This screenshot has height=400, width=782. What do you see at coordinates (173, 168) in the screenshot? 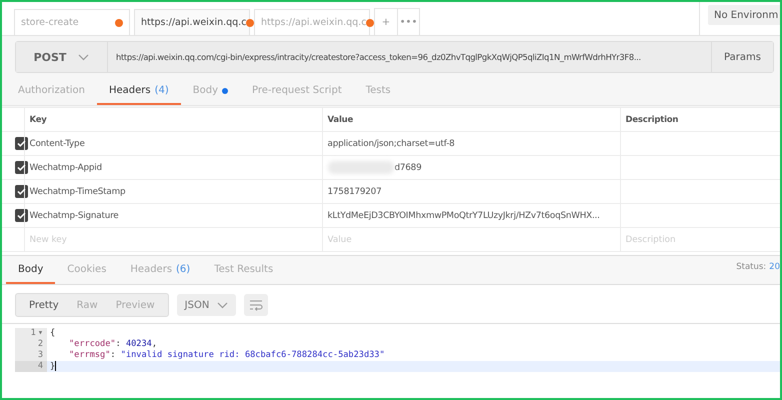
I see `header-key: Wechatmp-Appid` at bounding box center [173, 168].